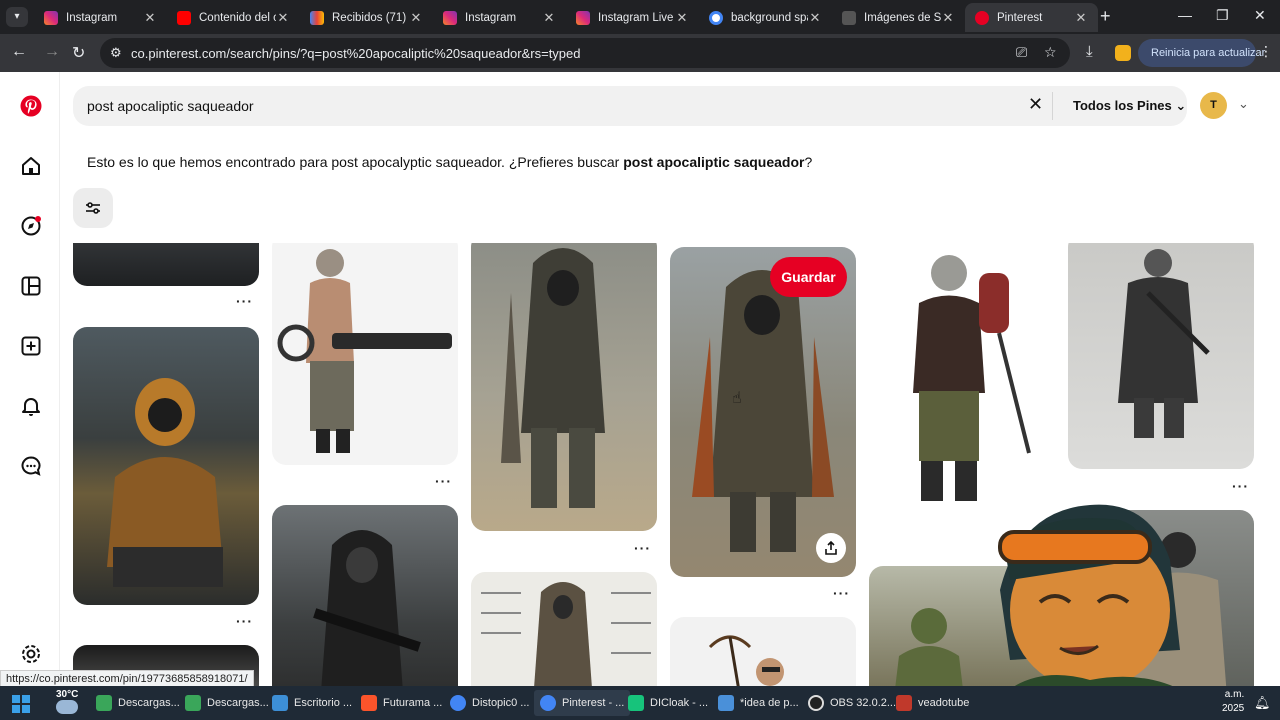 This screenshot has height=720, width=1280. What do you see at coordinates (1089, 51) in the screenshot?
I see `download-icon: ⤓` at bounding box center [1089, 51].